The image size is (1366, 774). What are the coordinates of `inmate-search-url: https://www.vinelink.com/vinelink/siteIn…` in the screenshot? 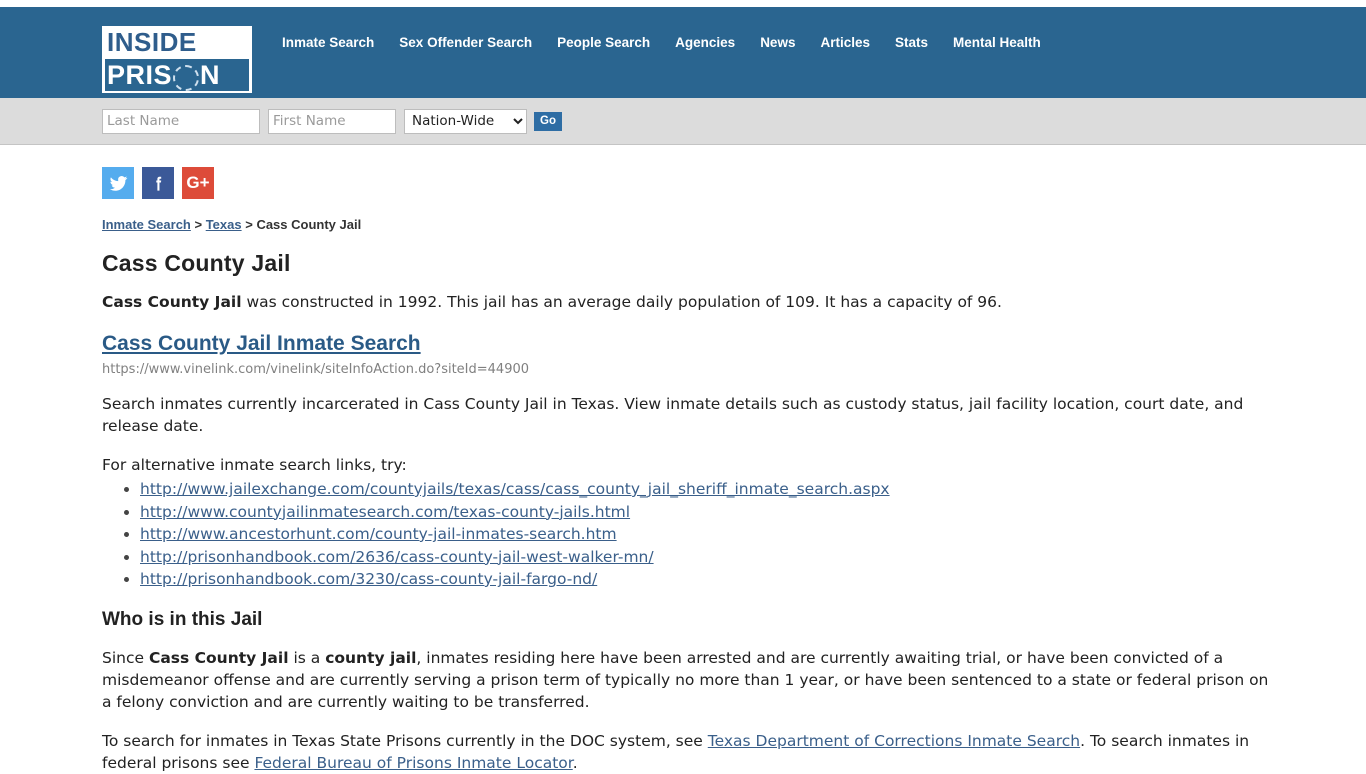 It's located at (316, 369).